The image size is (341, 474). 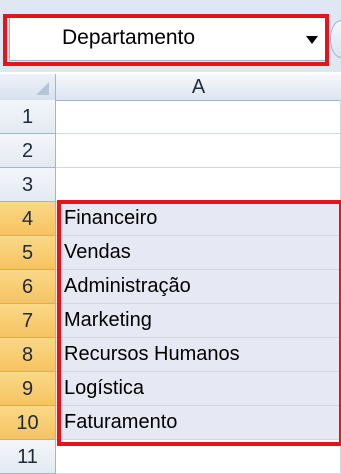 I want to click on sheet-row: 8 Recursos Humanos, so click(x=170, y=355).